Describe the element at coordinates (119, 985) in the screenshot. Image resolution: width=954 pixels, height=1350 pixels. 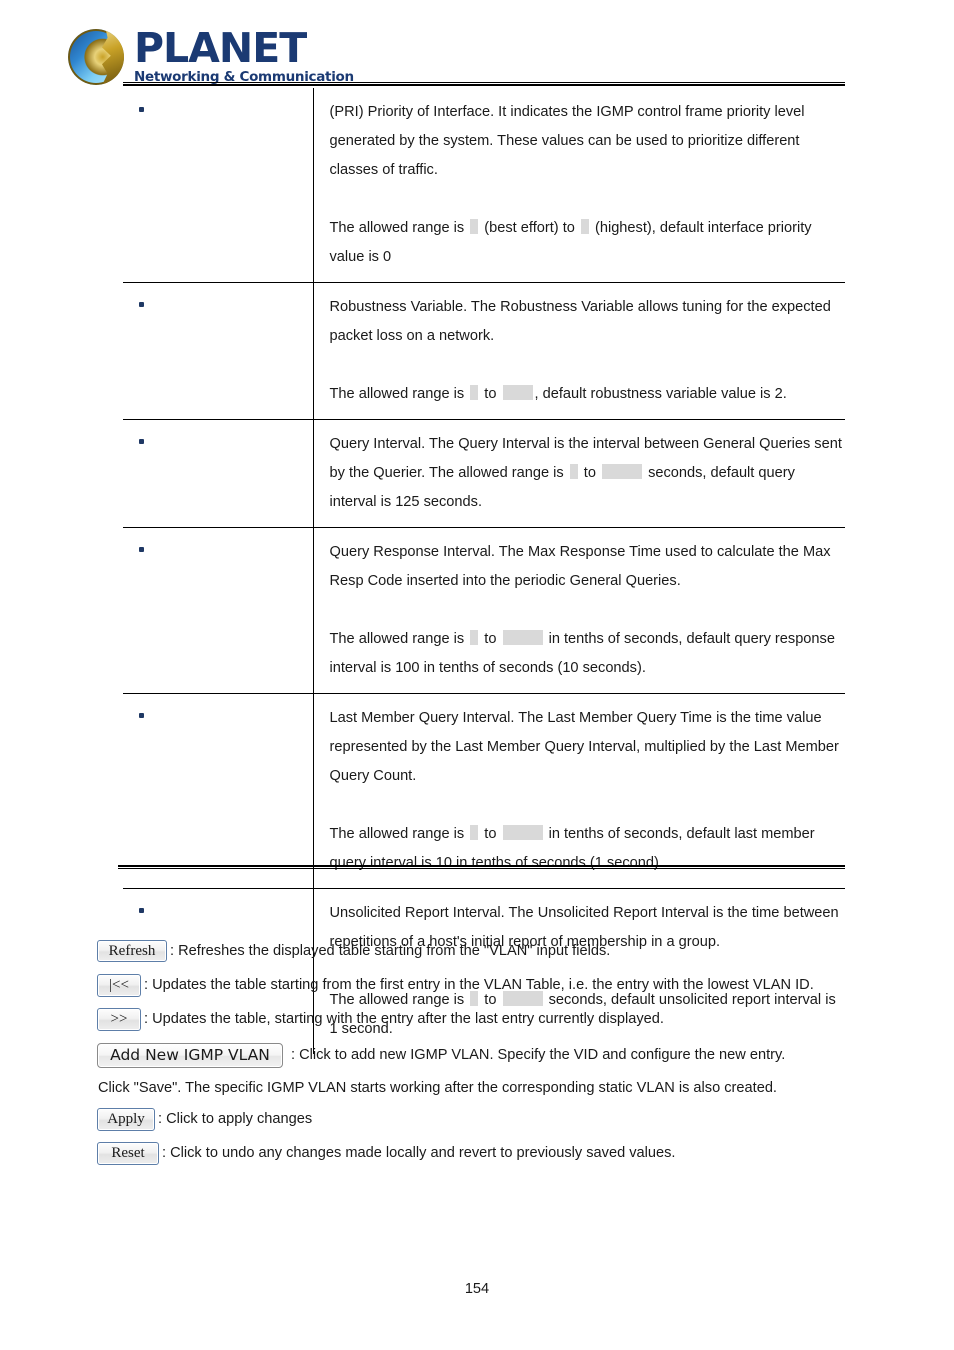
I see `first-page-button: |<<` at that location.